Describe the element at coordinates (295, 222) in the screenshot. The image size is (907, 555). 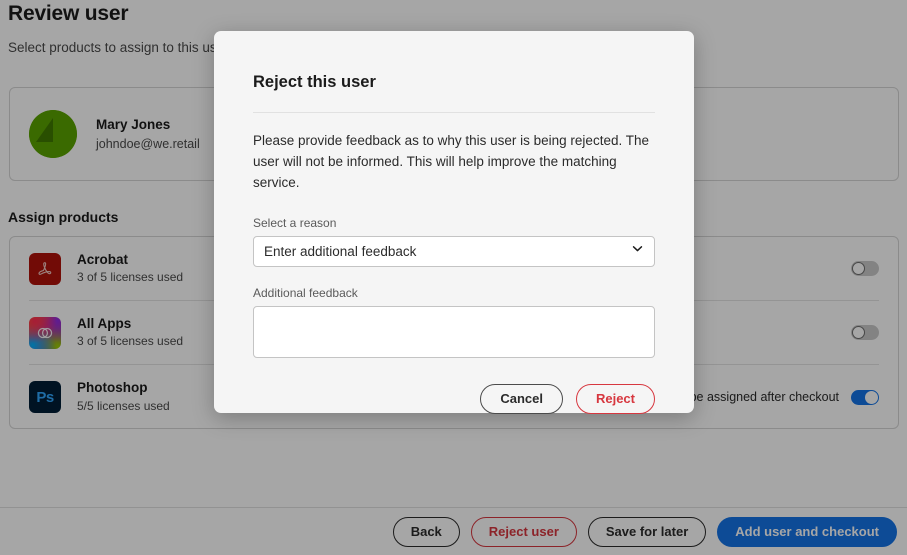
I see `select-reason-label: Select a reason` at that location.